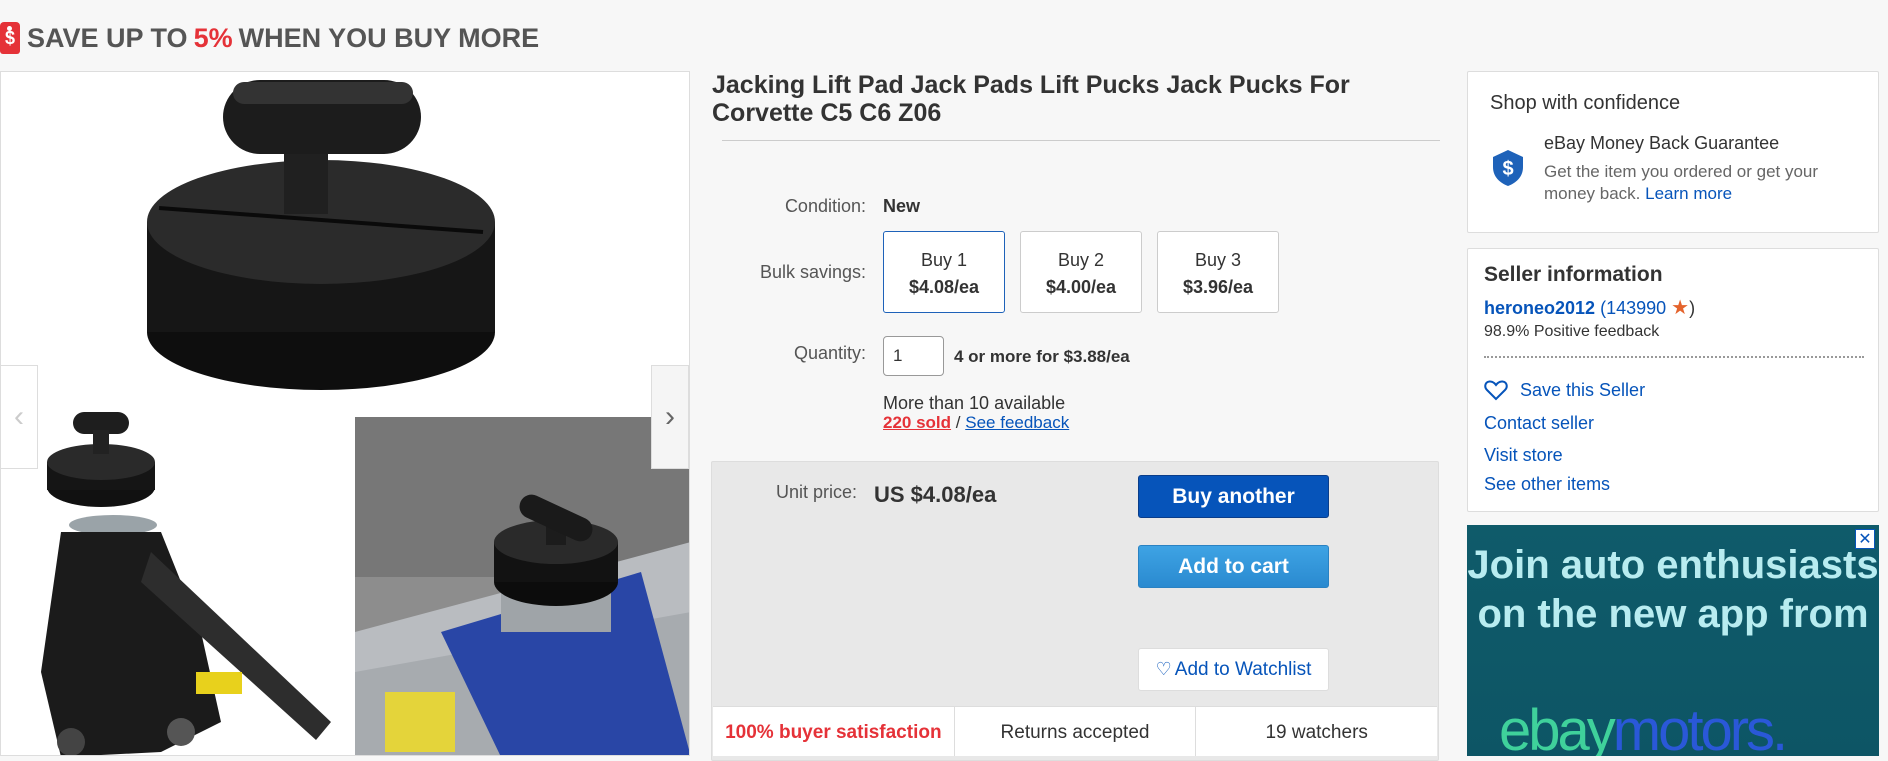  I want to click on logo-ebay-text: ebay, so click(1557, 727).